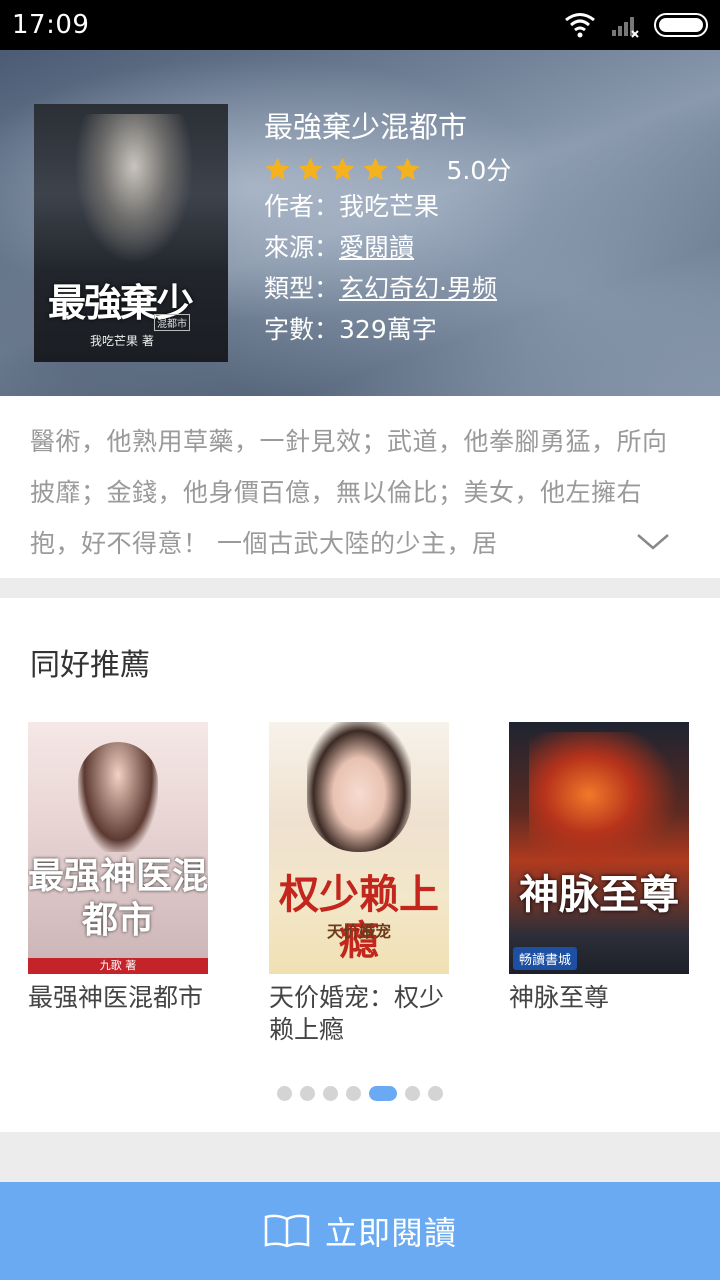 The image size is (720, 1280). I want to click on recommendation-cover-subtitle: 天价婚宠, so click(358, 931).